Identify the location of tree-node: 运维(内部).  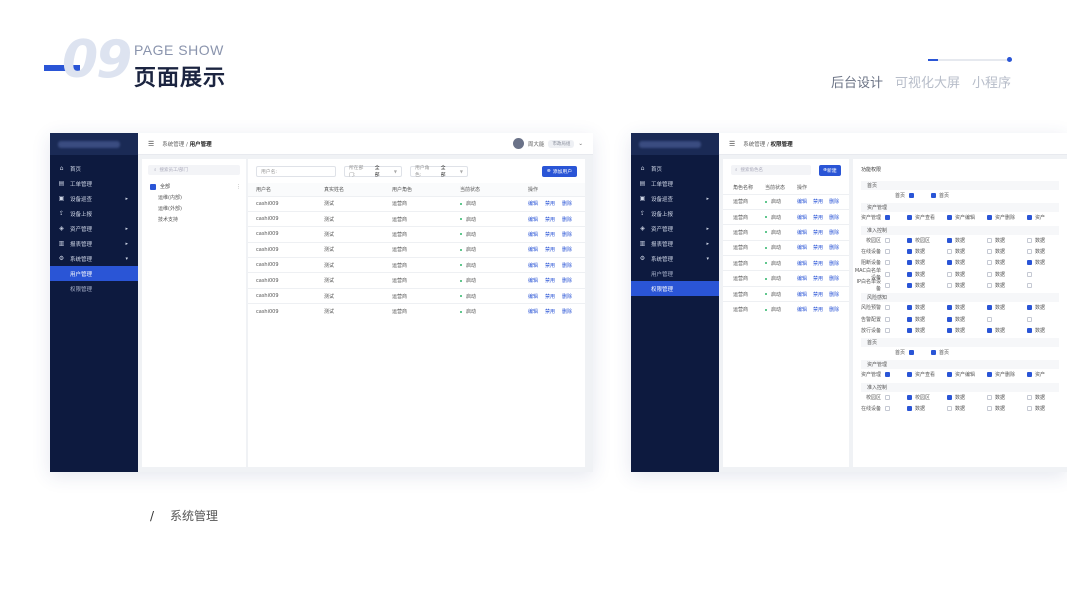
(194, 197).